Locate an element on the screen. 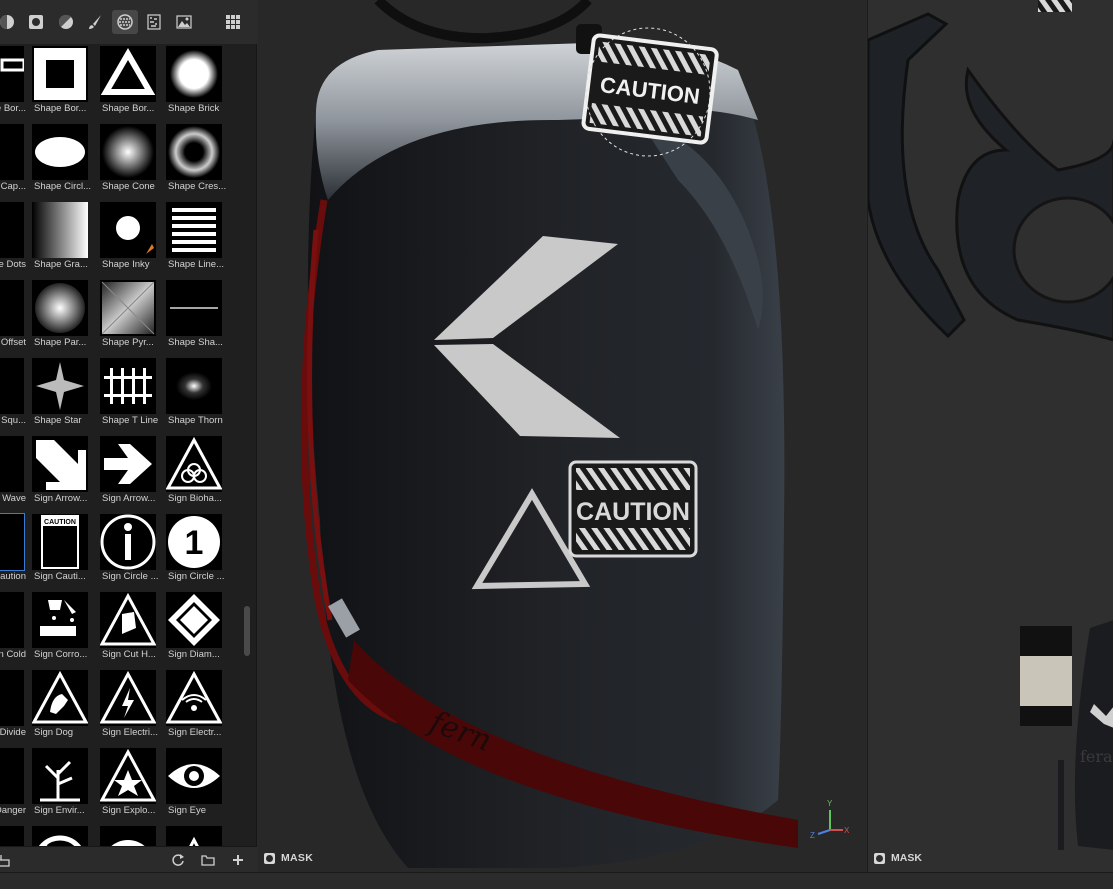 This screenshot has width=1113, height=889. shelf-item: Shape Cone is located at coordinates (131, 161).